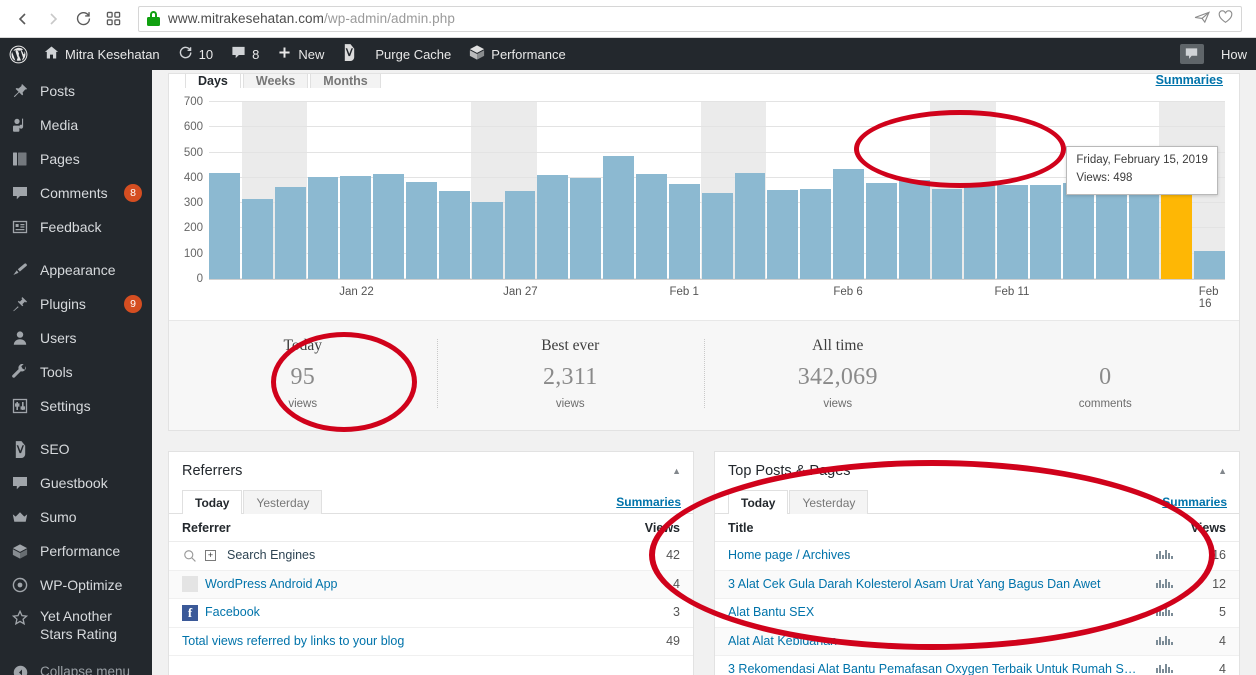  Describe the element at coordinates (195, 54) in the screenshot. I see `updates-menu: 10` at that location.